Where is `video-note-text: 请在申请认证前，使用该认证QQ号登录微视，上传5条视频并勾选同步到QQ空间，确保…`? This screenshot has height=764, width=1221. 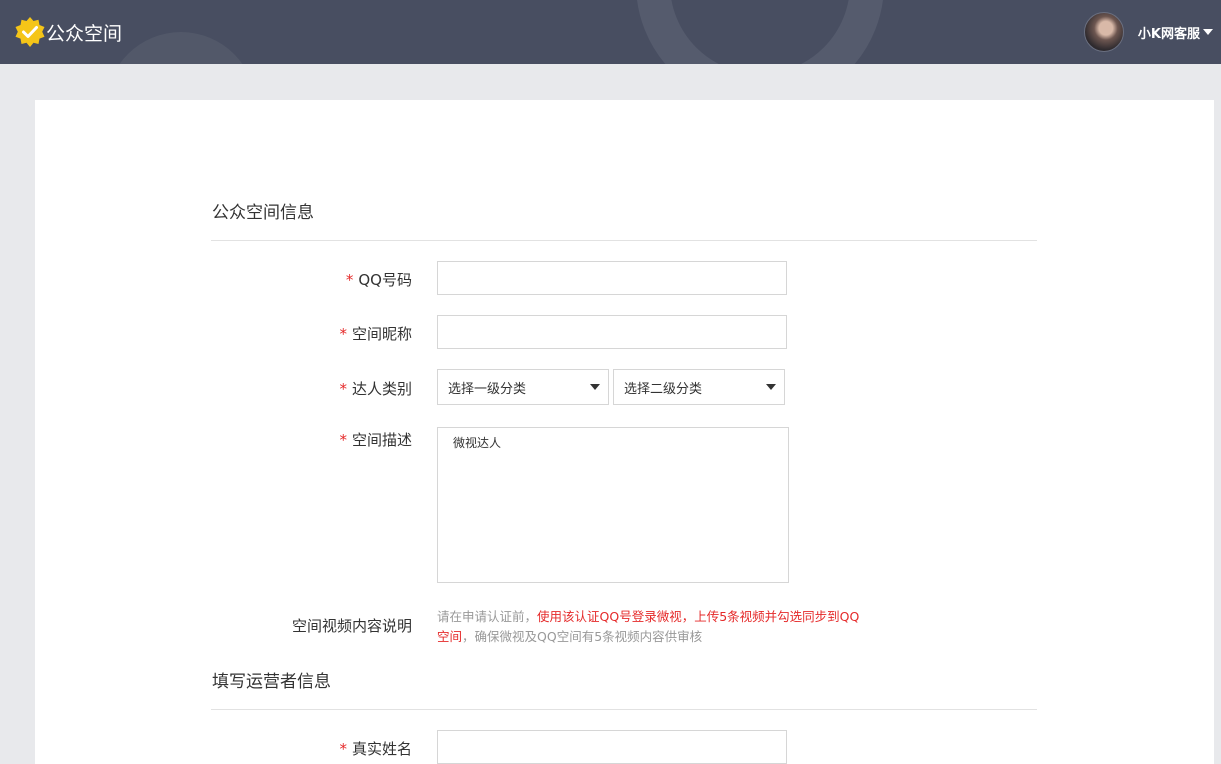 video-note-text: 请在申请认证前，使用该认证QQ号登录微视，上传5条视频并勾选同步到QQ空间，确保… is located at coordinates (648, 626).